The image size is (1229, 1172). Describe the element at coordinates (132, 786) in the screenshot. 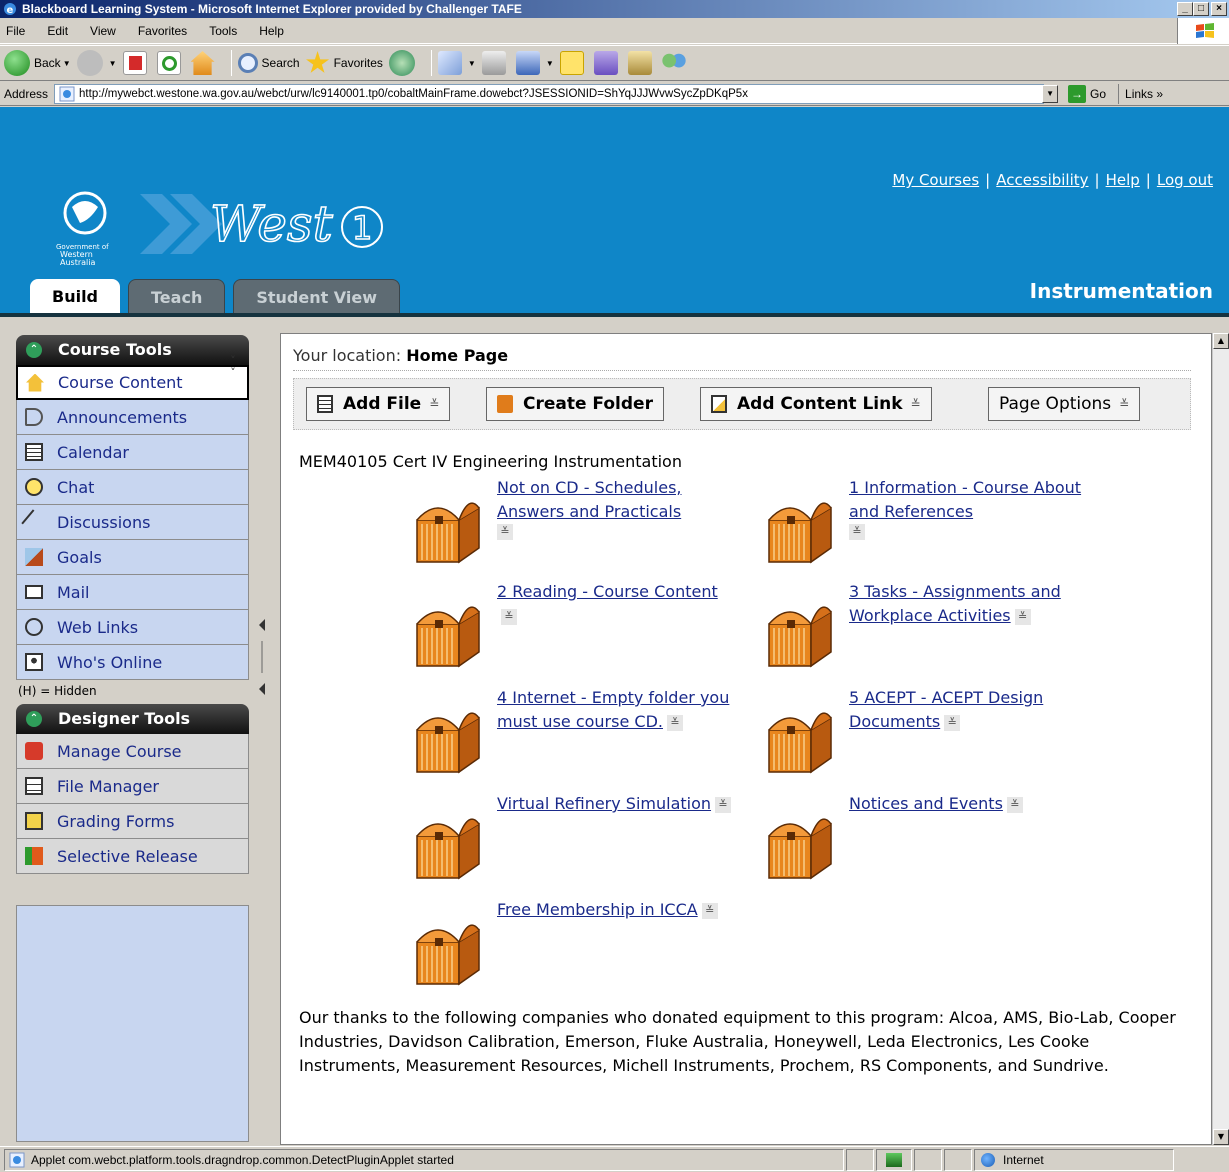

I see `sidebar-item-file-manager: File Manager` at that location.